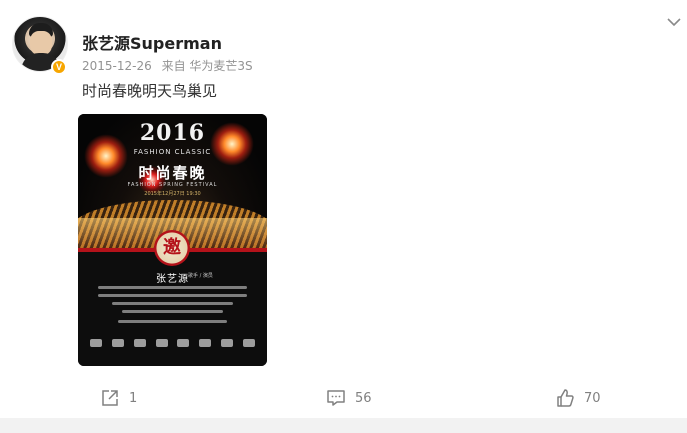  I want to click on like-count: 70, so click(592, 398).